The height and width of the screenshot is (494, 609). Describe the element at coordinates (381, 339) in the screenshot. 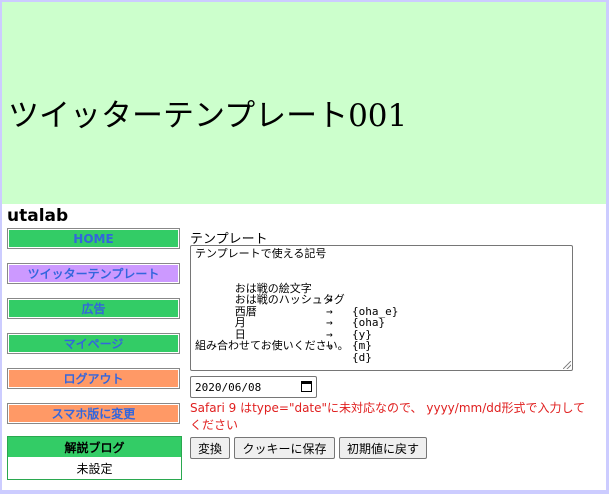

I see `template-symbol-row: 日 → {d}` at that location.